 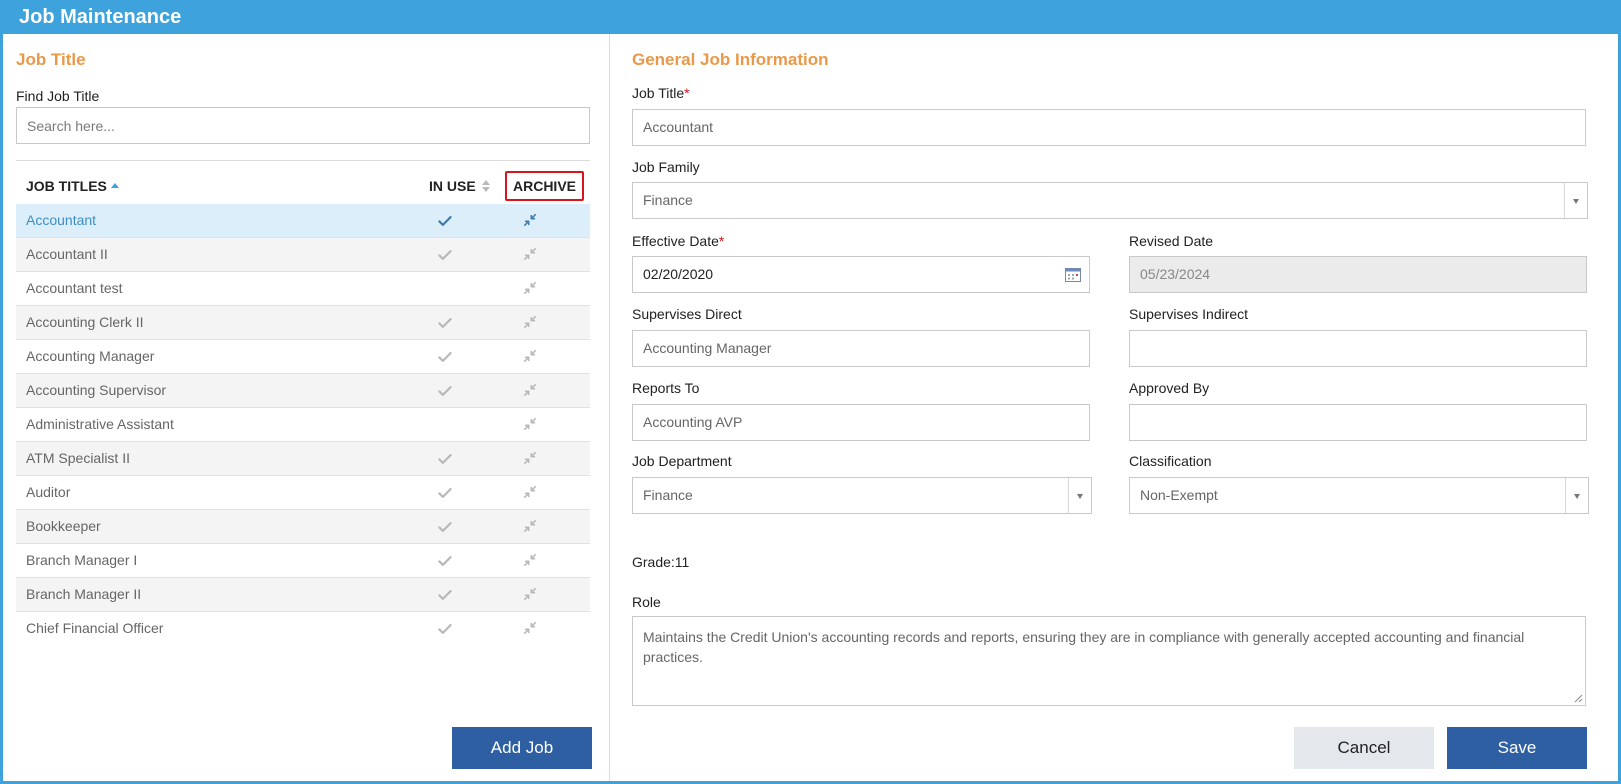 I want to click on column-header-job-titles-label: JOB TITLES, so click(x=66, y=186).